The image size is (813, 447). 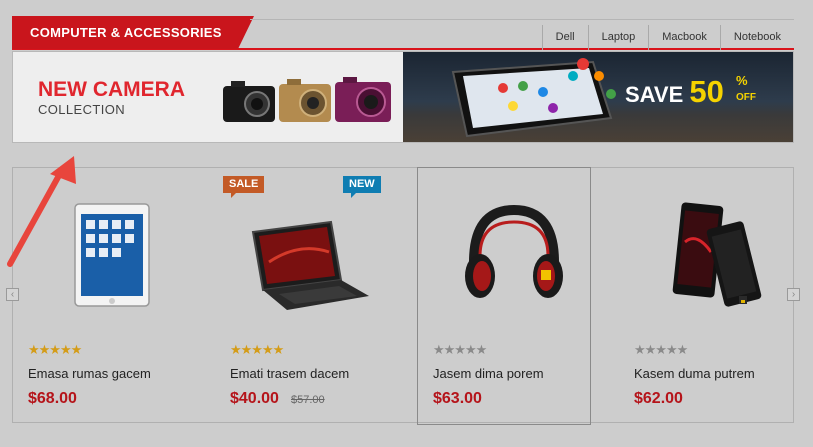 What do you see at coordinates (308, 400) in the screenshot?
I see `product-old-price: $57.00` at bounding box center [308, 400].